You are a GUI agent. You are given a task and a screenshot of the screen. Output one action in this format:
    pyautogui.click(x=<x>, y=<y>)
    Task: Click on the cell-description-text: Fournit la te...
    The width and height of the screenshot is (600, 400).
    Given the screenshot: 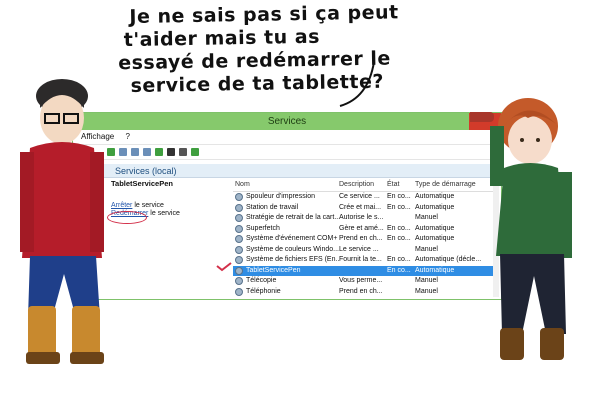 What is the action you would take?
    pyautogui.click(x=360, y=259)
    